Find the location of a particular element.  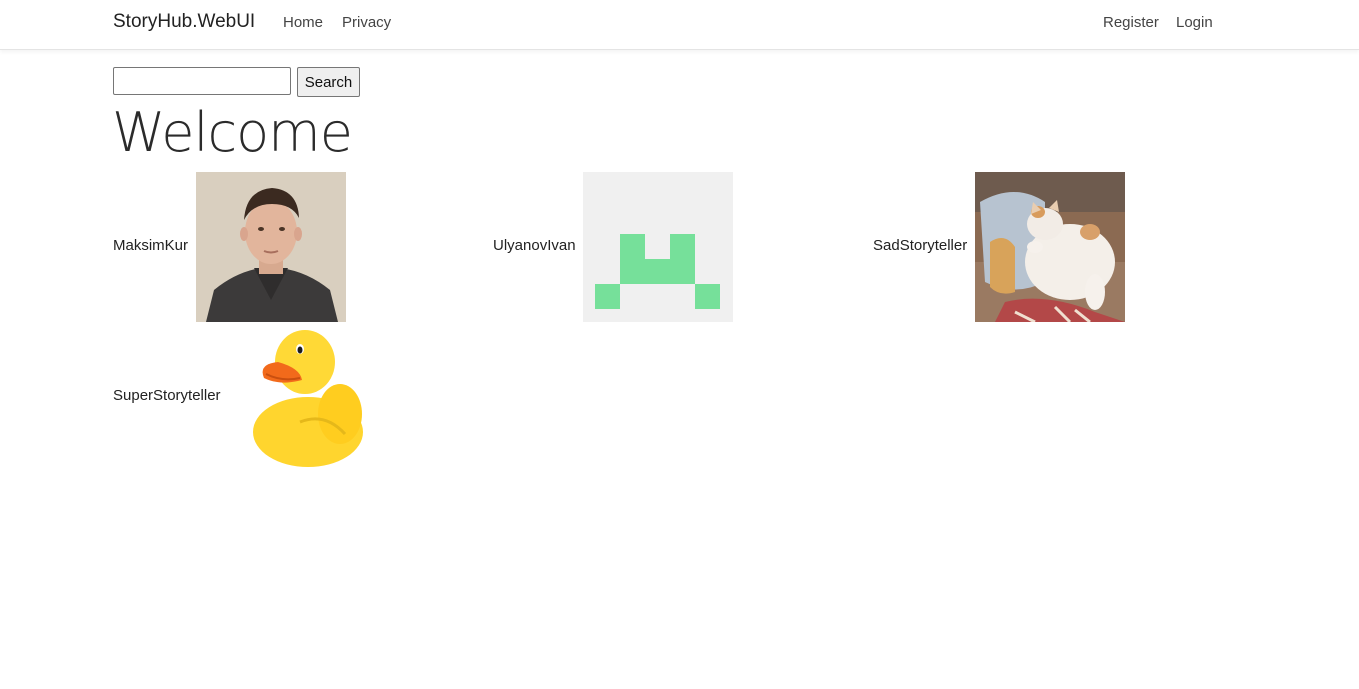

rubber-duck-image is located at coordinates (305, 397).